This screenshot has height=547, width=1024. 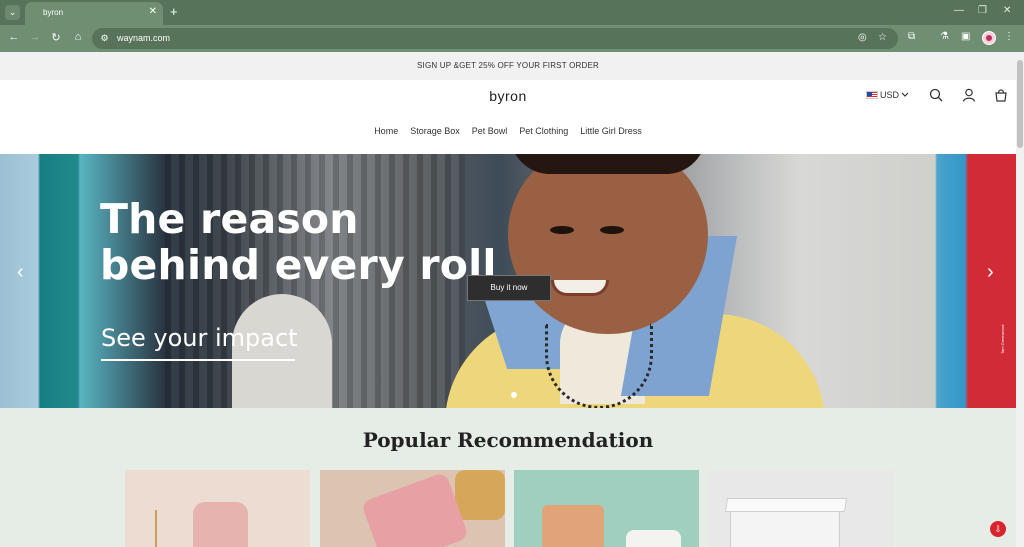 I want to click on address-bar: ⚙ waynam.com ◎ ☆, so click(x=495, y=38).